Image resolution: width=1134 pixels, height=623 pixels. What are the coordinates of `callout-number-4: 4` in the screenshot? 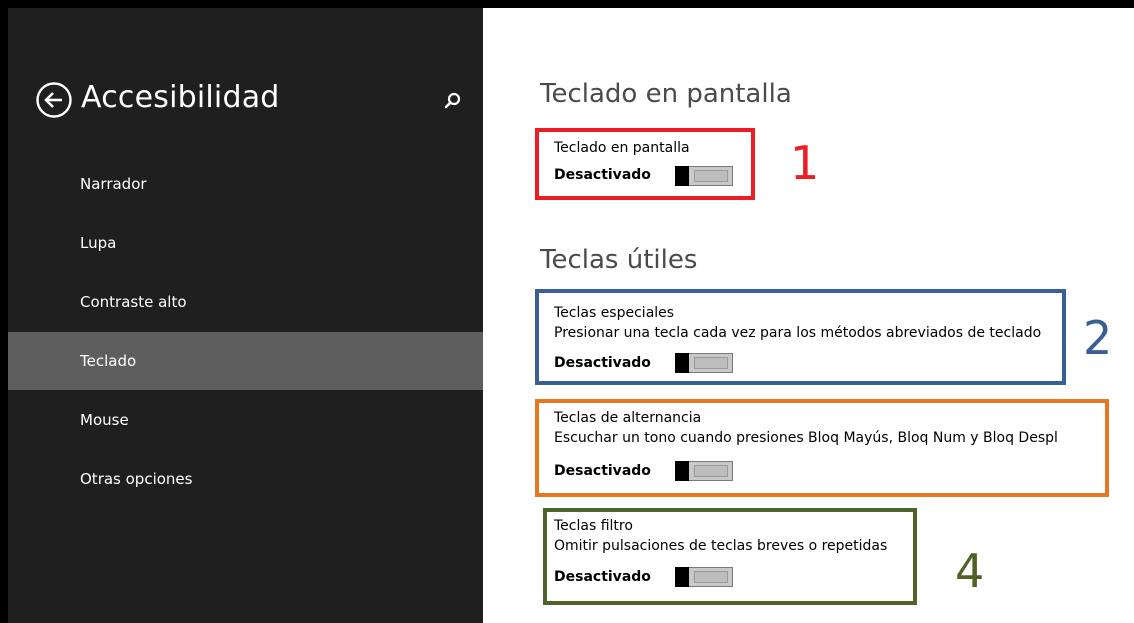 It's located at (970, 571).